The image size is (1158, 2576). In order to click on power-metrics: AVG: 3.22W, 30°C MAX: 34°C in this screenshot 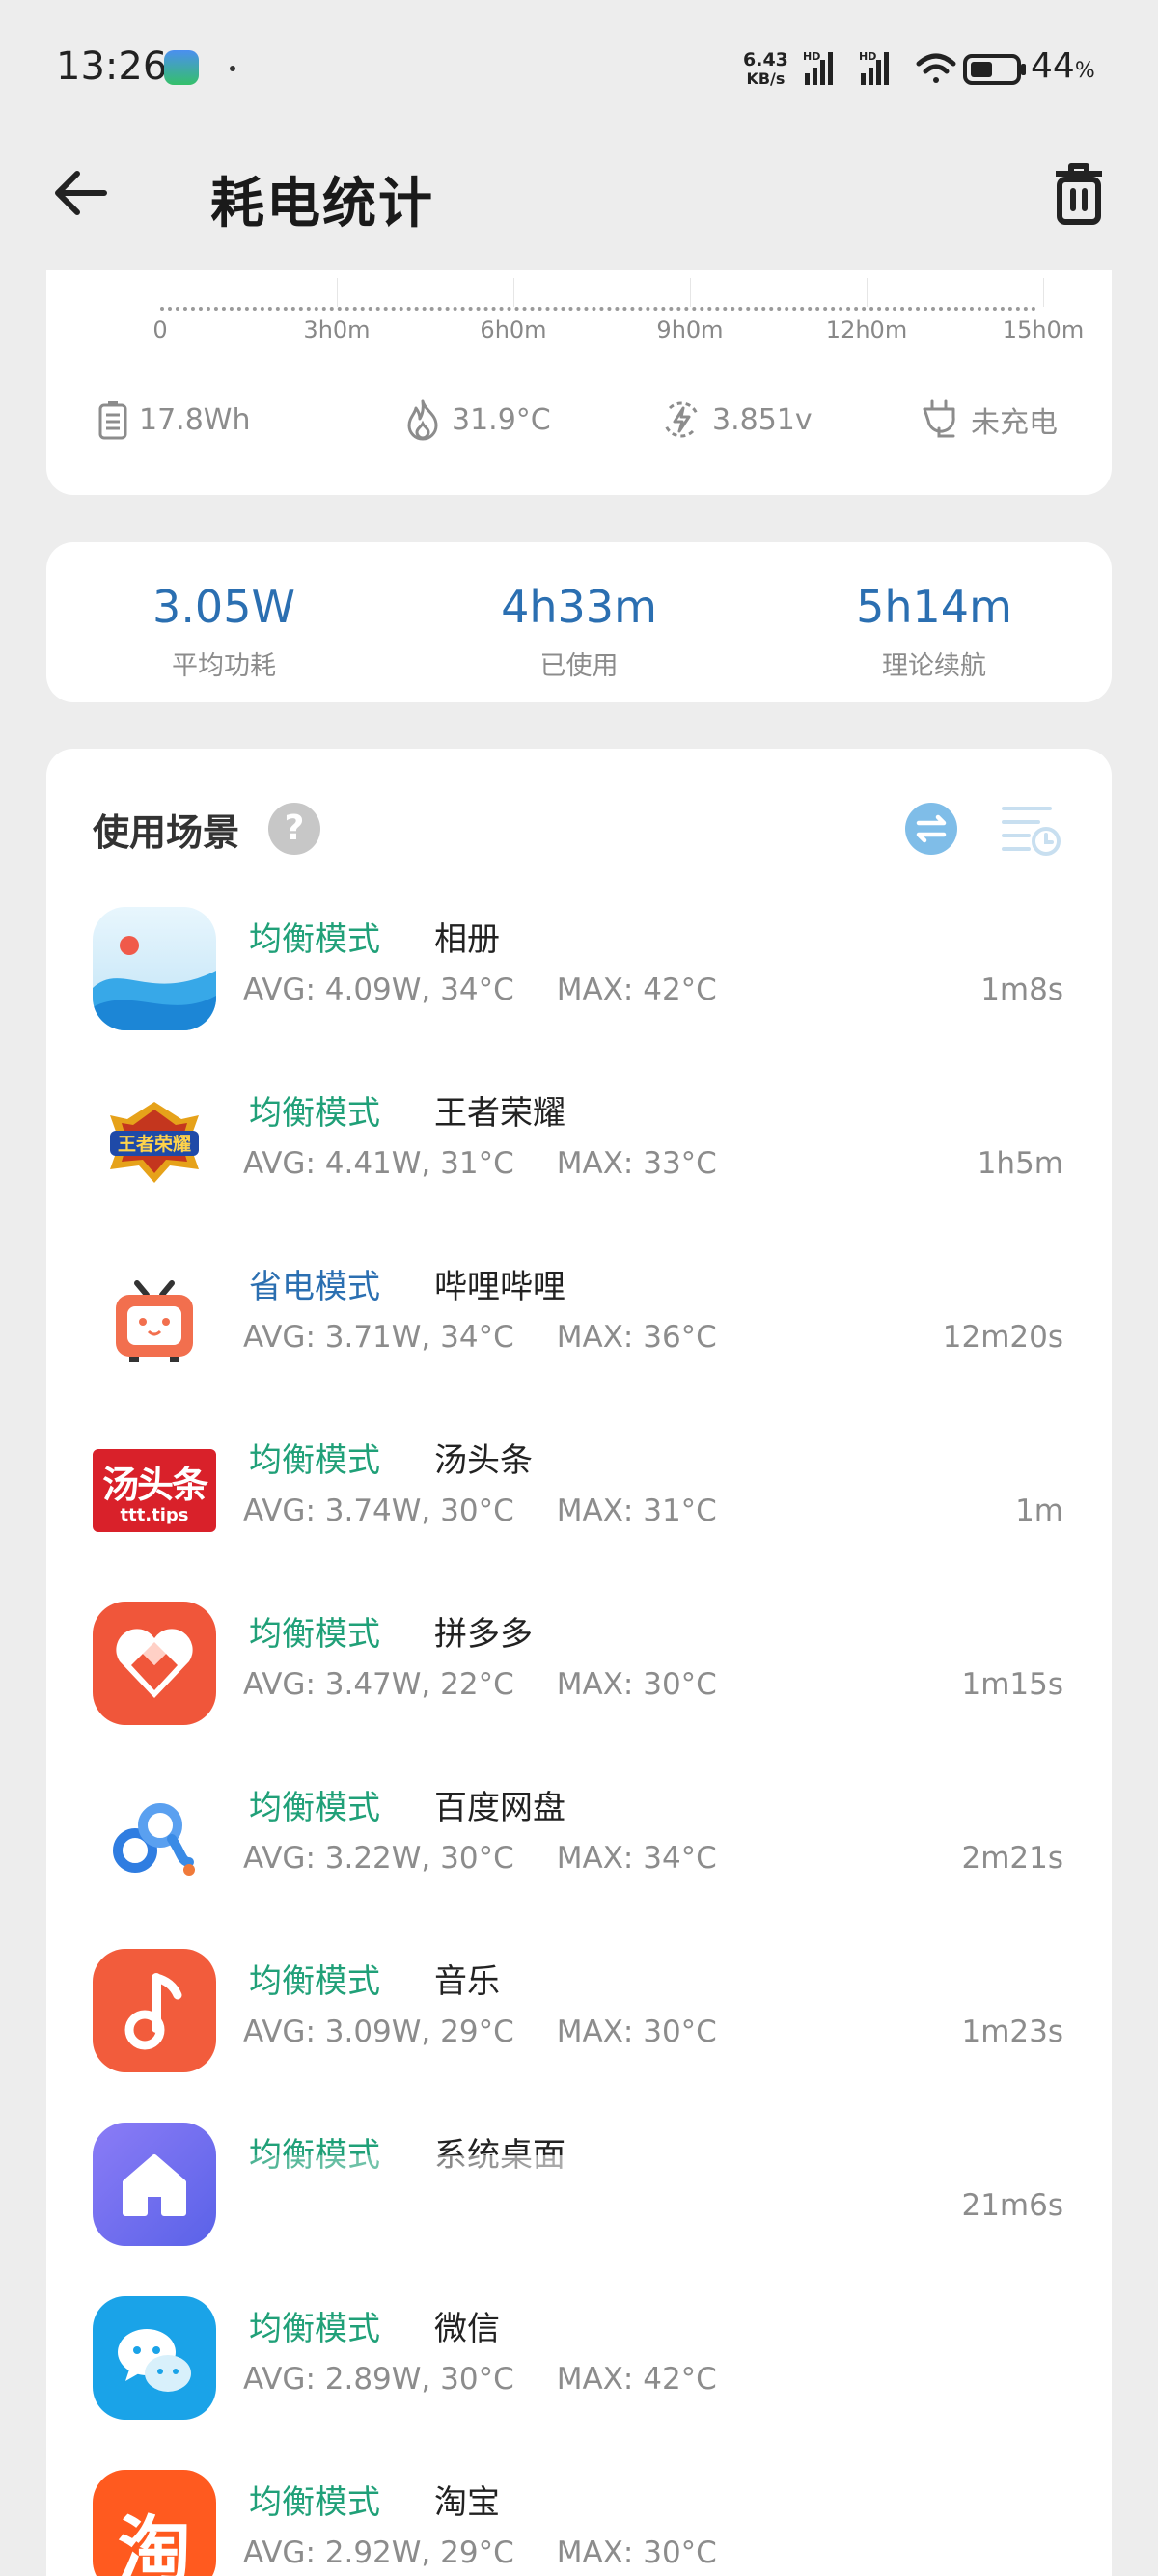, I will do `click(480, 1858)`.